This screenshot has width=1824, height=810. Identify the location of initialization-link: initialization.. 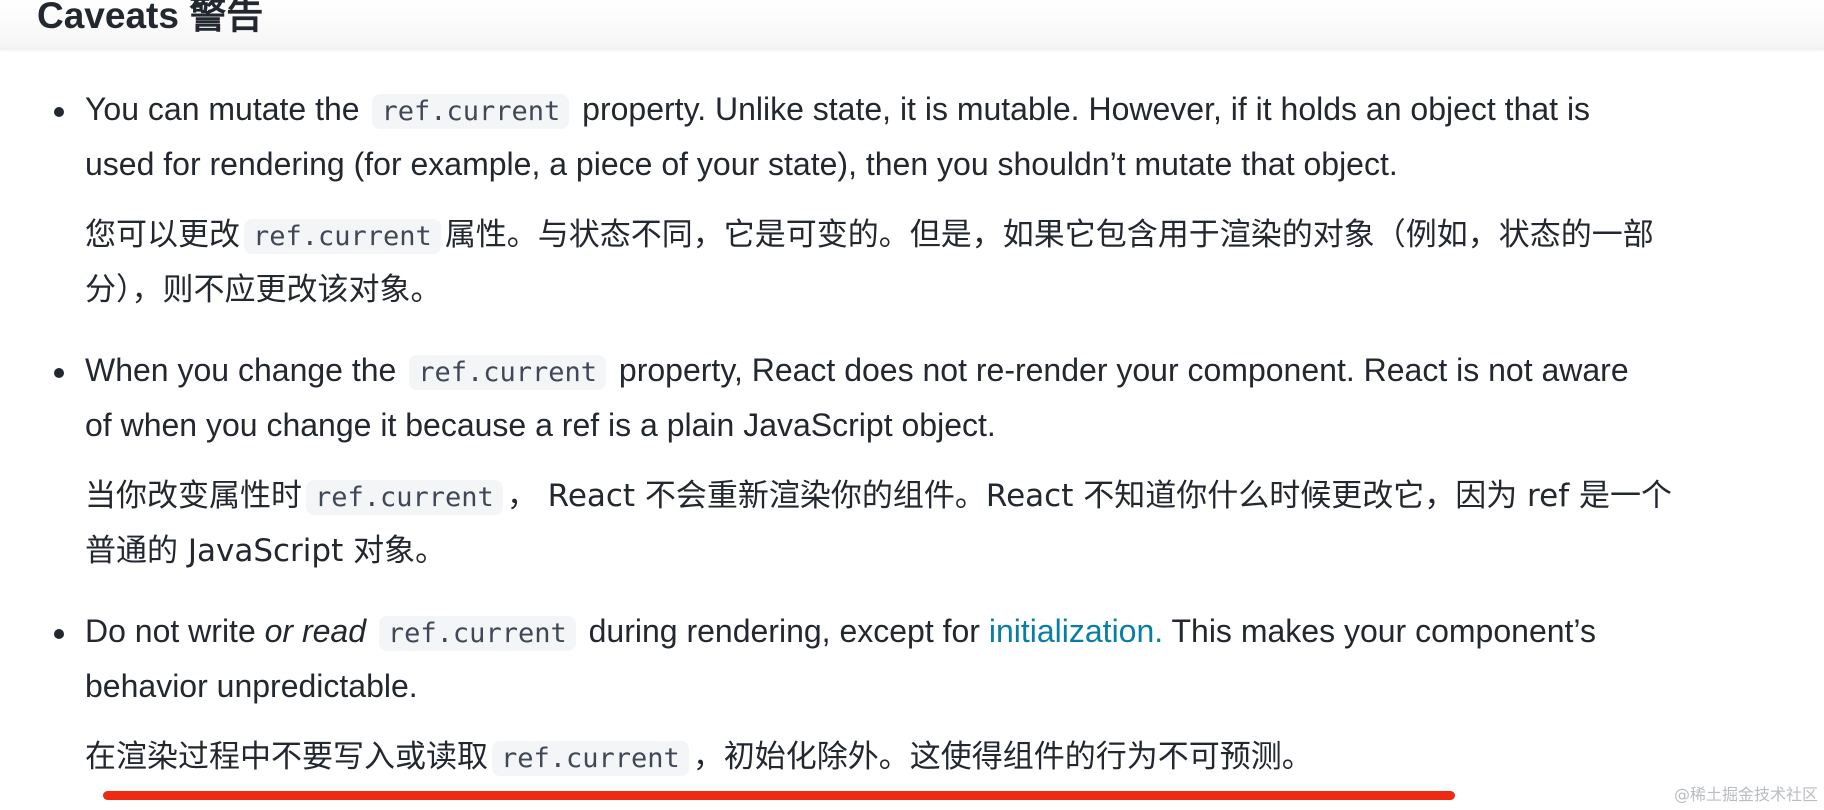
(1076, 631).